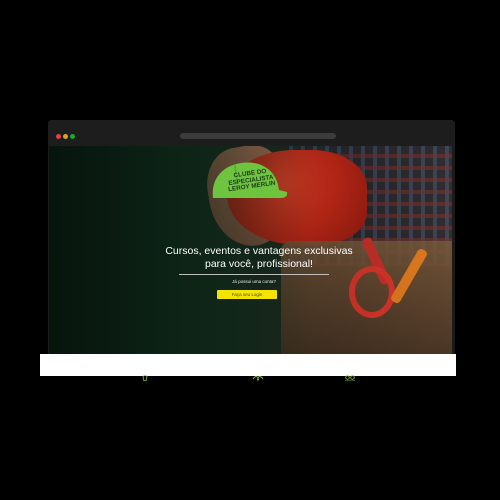 The image size is (500, 500). I want to click on browser-titlebar, so click(251, 133).